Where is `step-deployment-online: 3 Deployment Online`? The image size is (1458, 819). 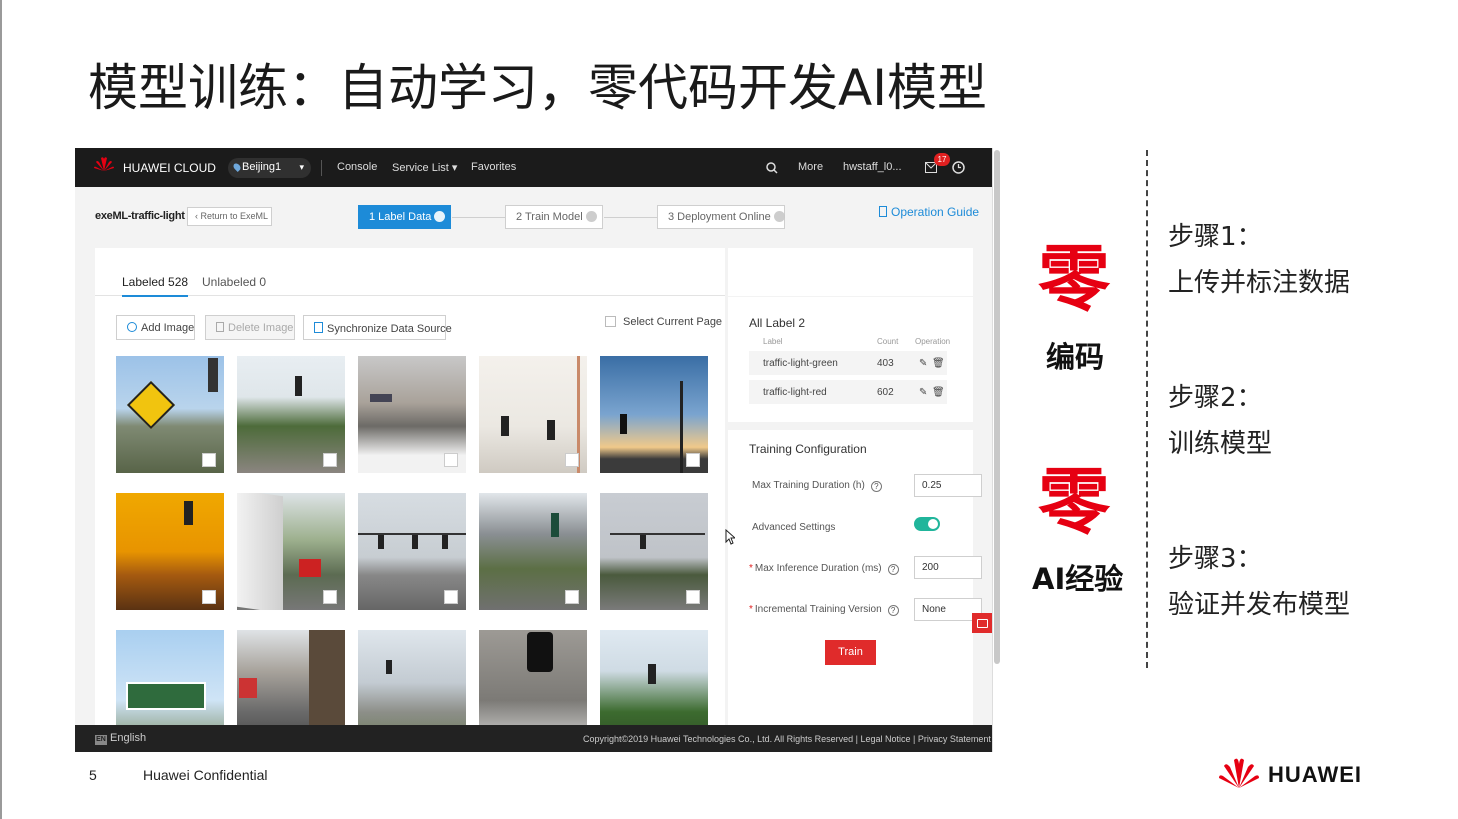
step-deployment-online: 3 Deployment Online is located at coordinates (721, 217).